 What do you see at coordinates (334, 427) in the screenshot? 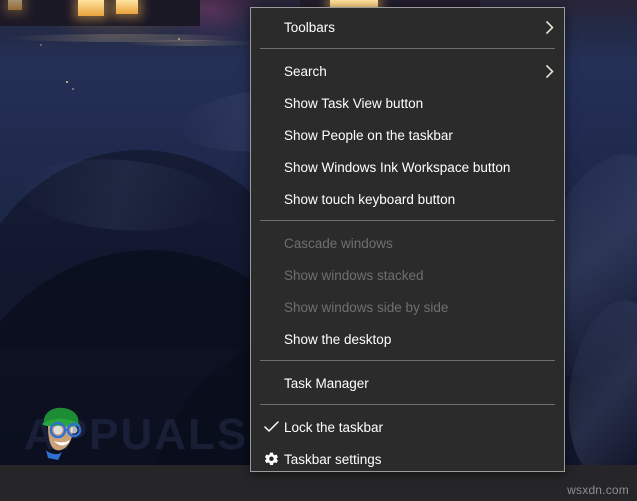
I see `menu-item-label: Lock the taskbar` at bounding box center [334, 427].